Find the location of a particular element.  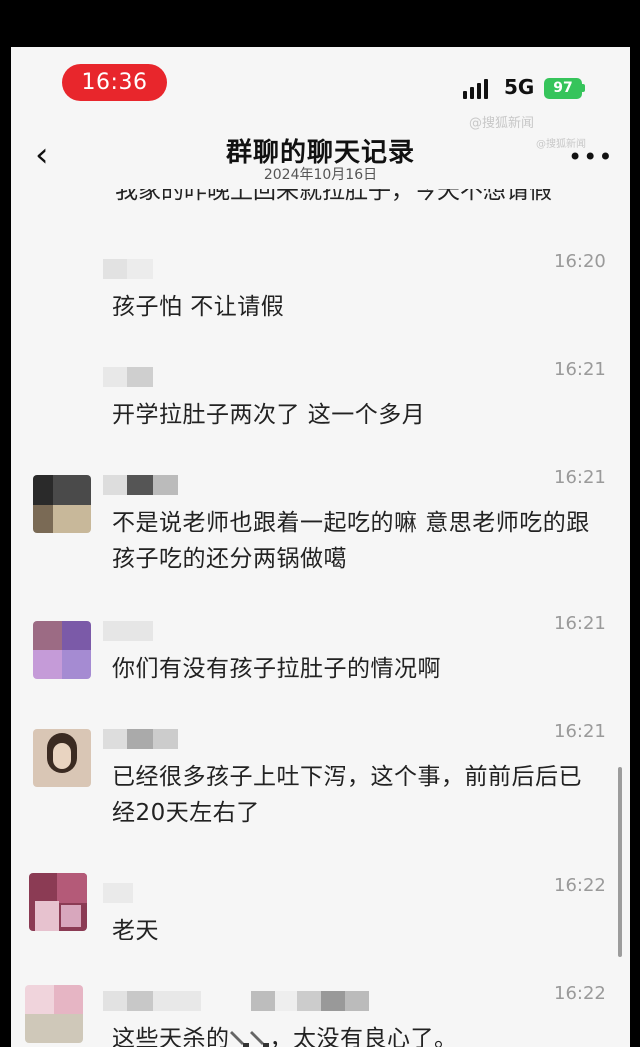

signal-icon is located at coordinates (479, 89).